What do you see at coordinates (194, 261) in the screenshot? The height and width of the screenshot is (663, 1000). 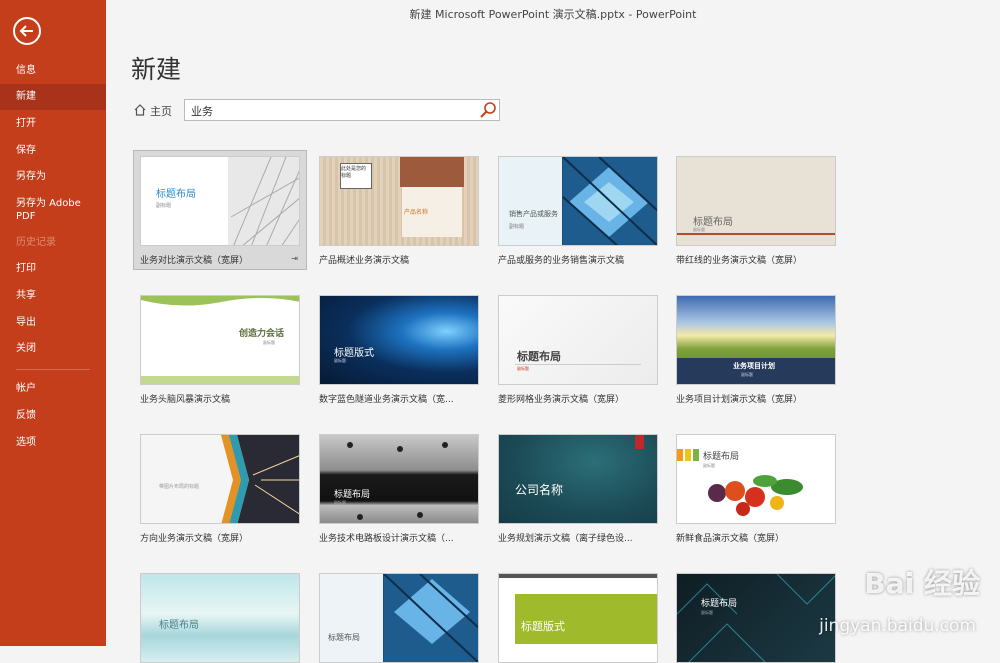 I see `template-label: 业务对比演示文稿（宽屏）` at bounding box center [194, 261].